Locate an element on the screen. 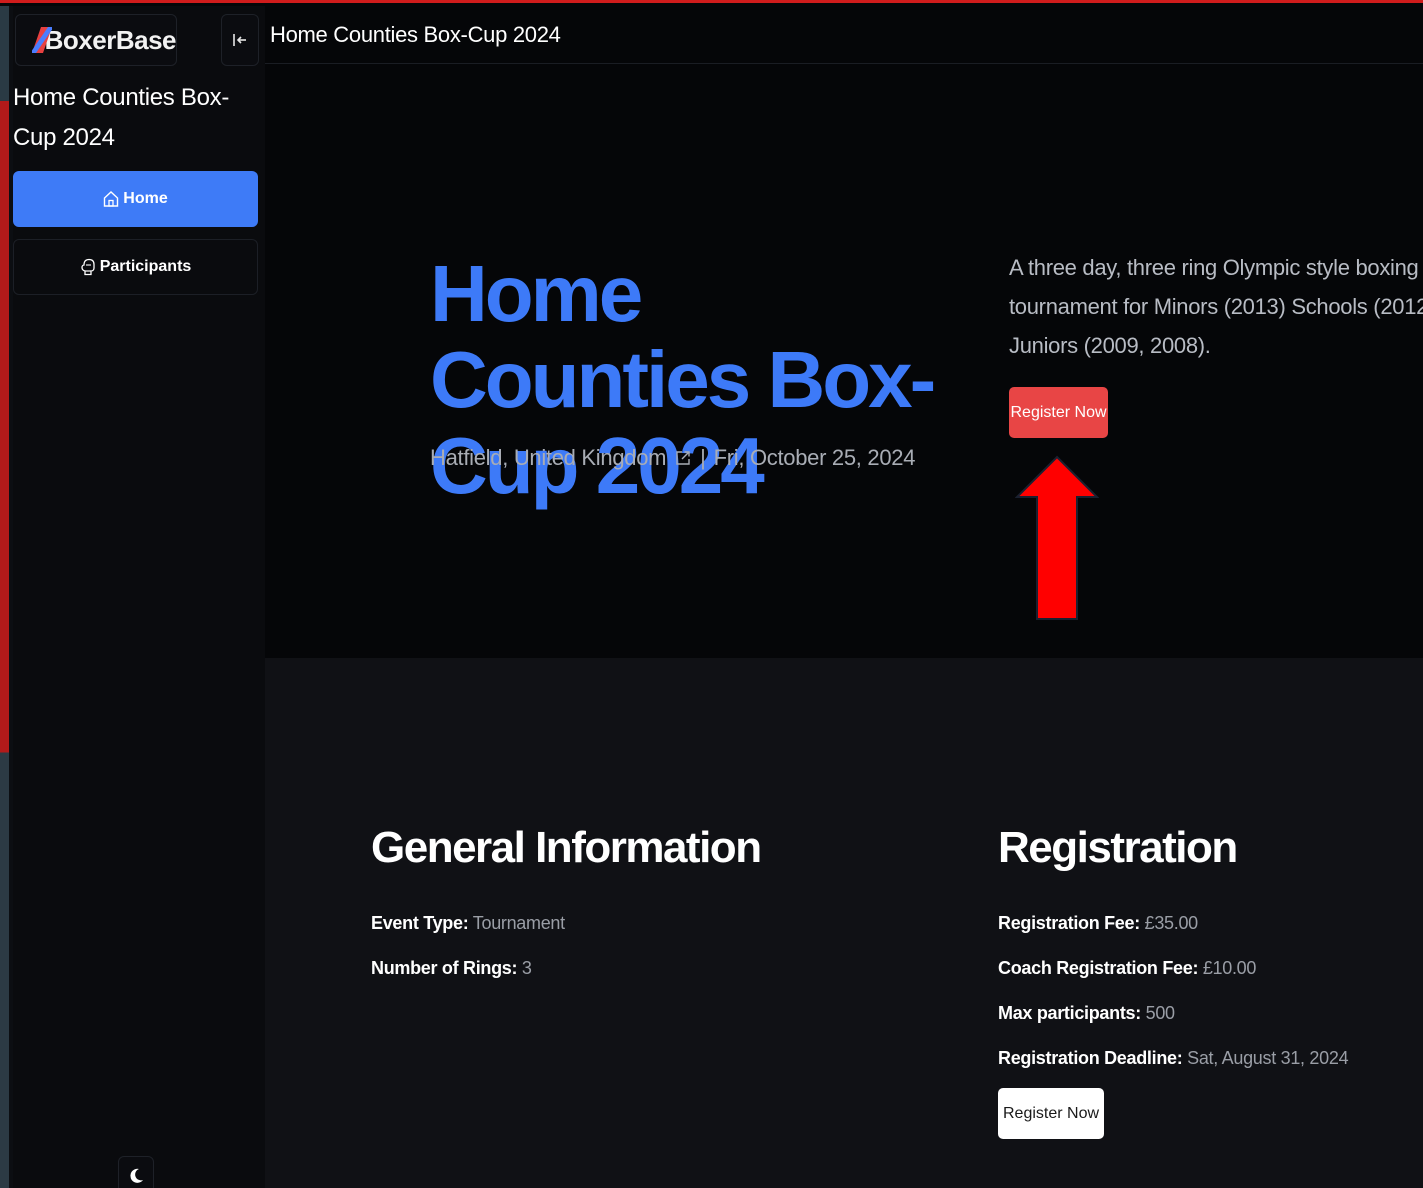  event-date: Fri, October 25, 2024 is located at coordinates (814, 457).